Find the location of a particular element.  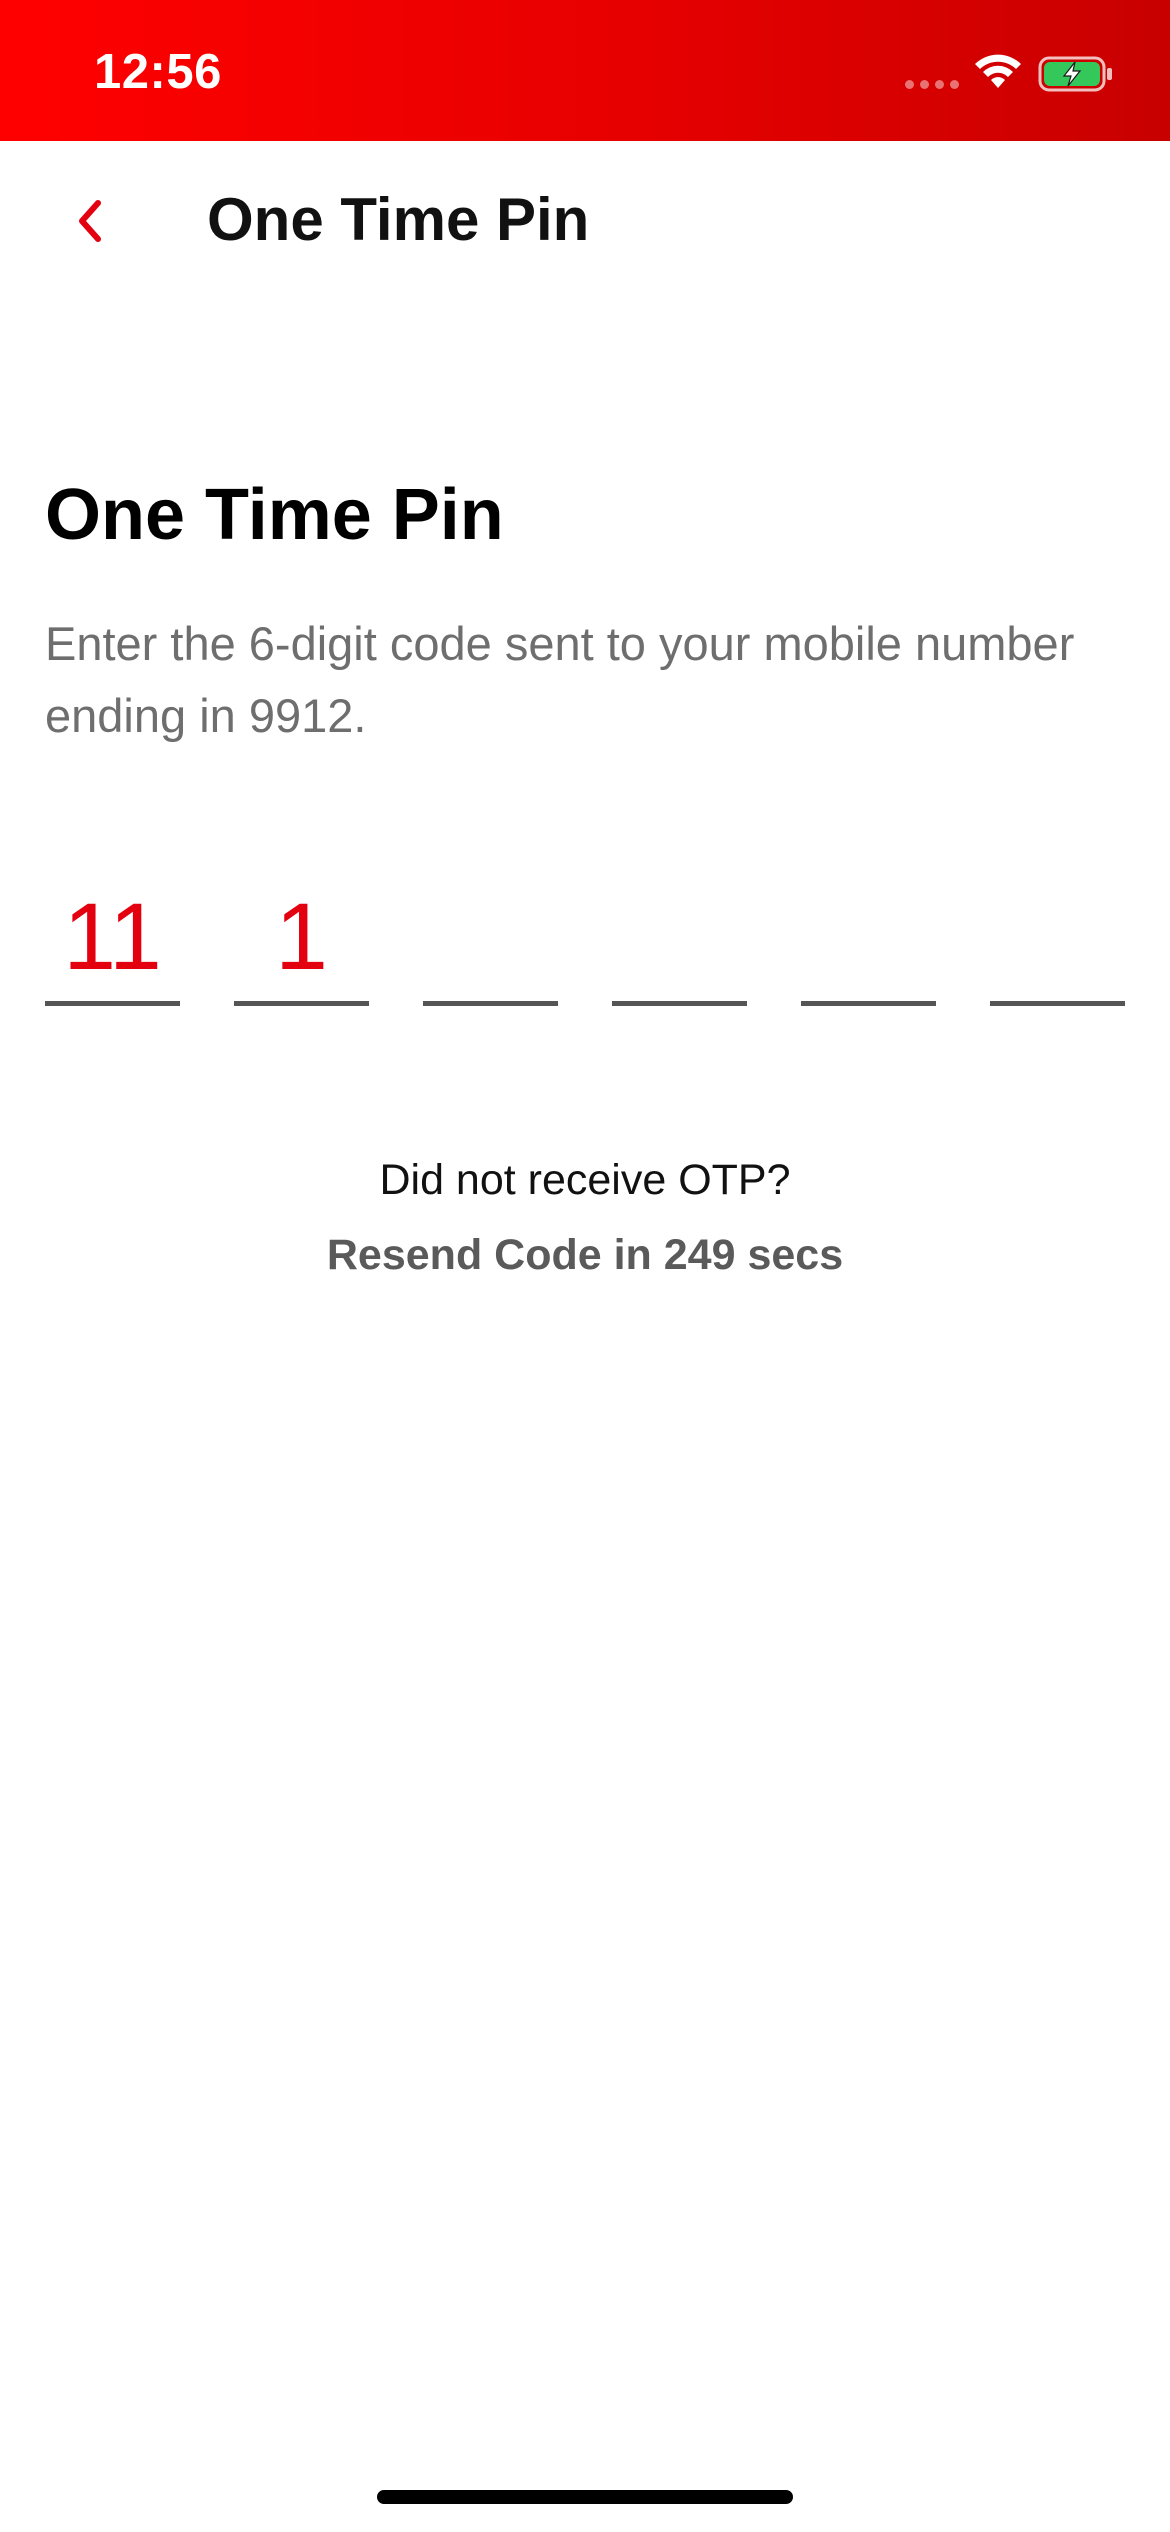

page-title: One Time Pin is located at coordinates (274, 515).